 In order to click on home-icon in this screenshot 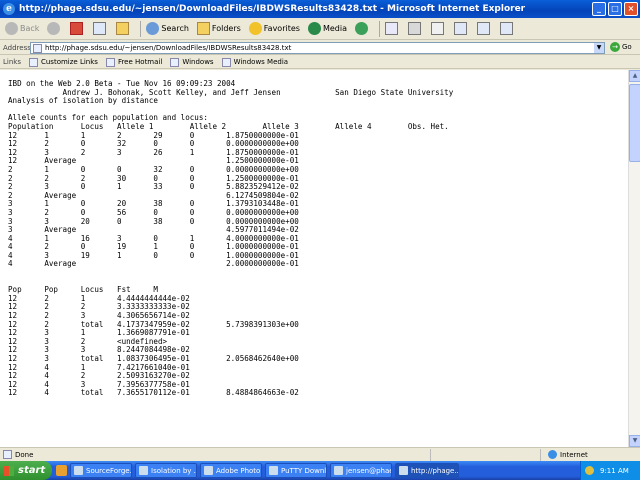, I will do `click(123, 28)`.